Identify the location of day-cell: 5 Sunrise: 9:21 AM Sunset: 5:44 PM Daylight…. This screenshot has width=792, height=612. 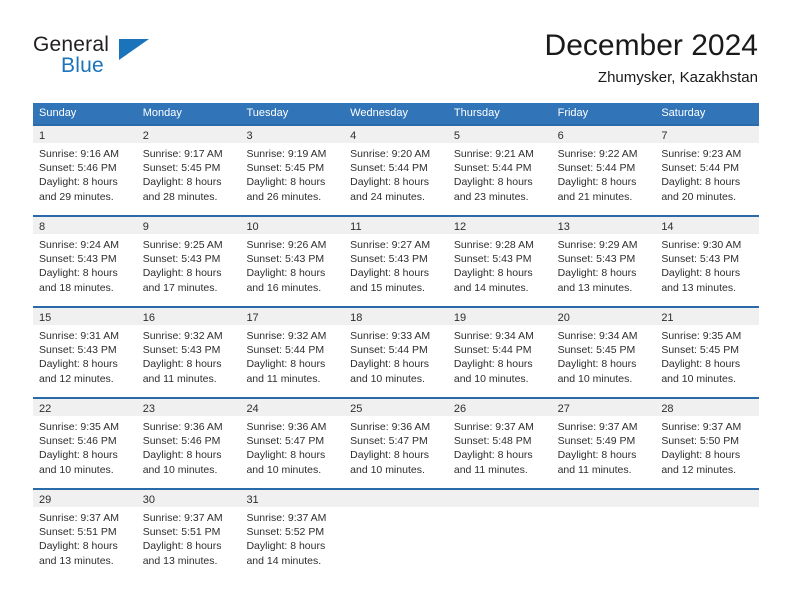
(499, 169).